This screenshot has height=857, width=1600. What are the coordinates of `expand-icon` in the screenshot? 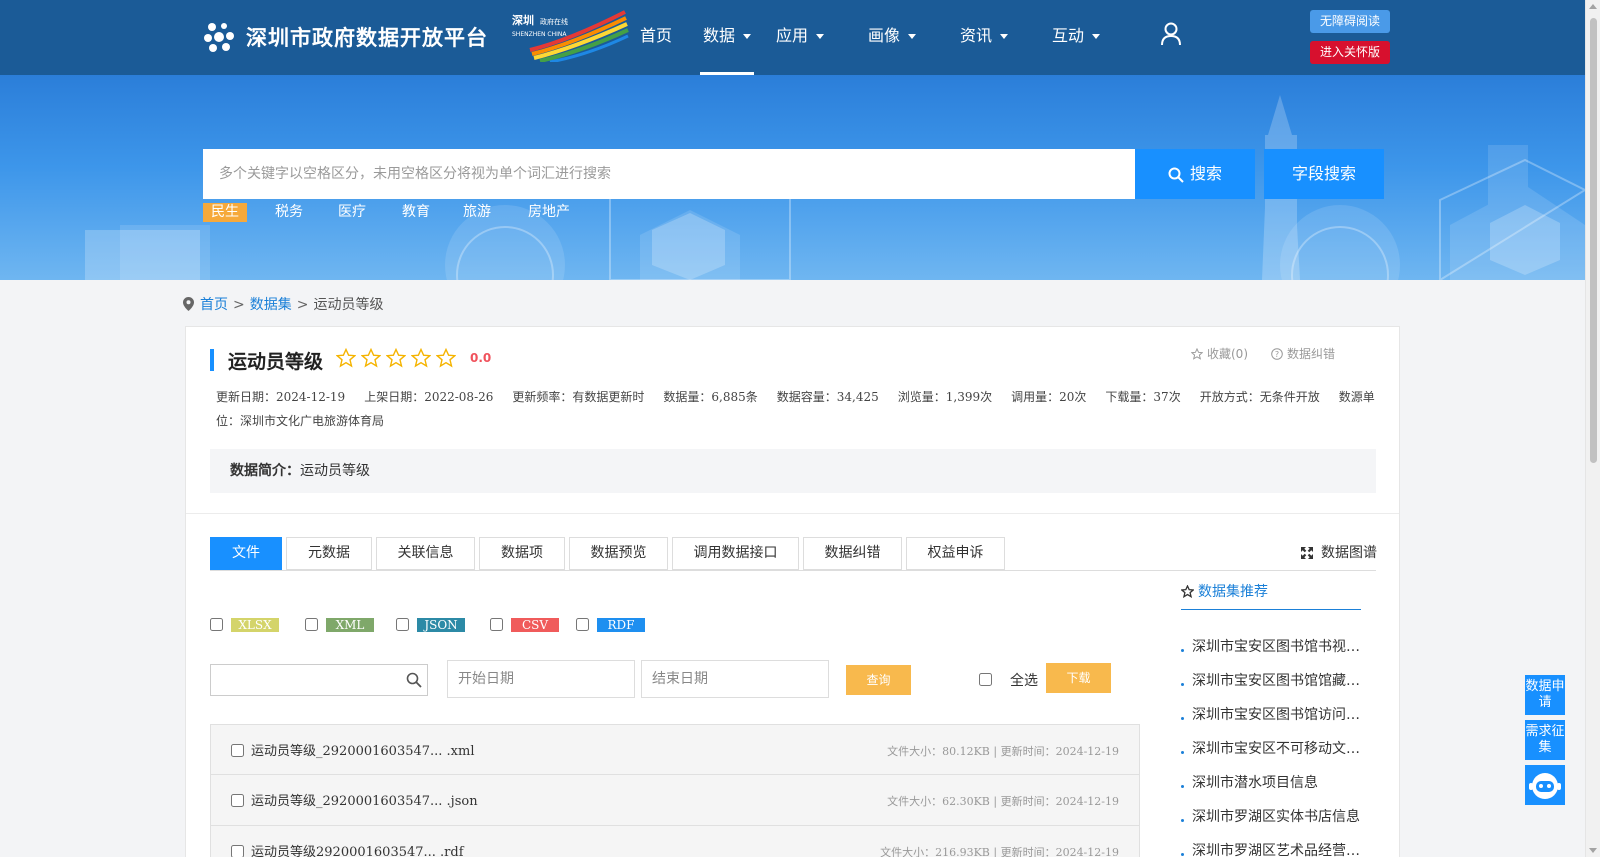 It's located at (1307, 553).